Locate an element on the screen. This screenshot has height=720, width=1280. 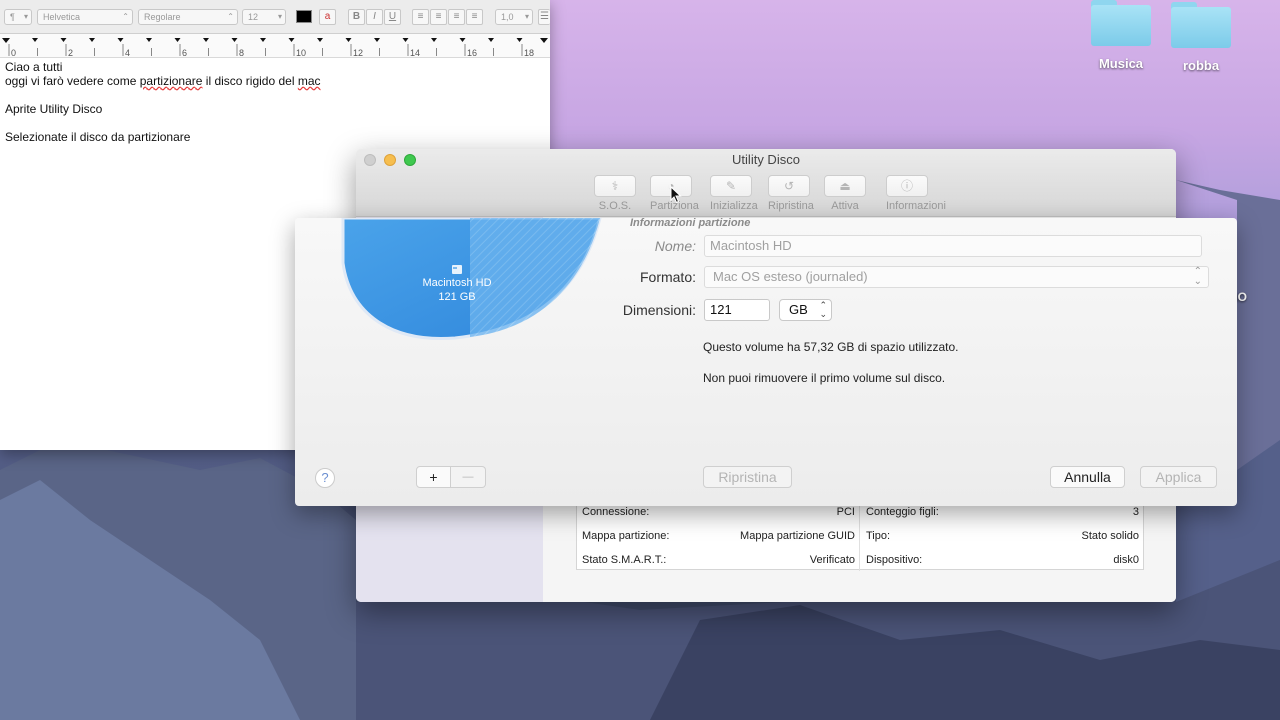
desktop-folder-robba: robba is located at coordinates (1201, 37).